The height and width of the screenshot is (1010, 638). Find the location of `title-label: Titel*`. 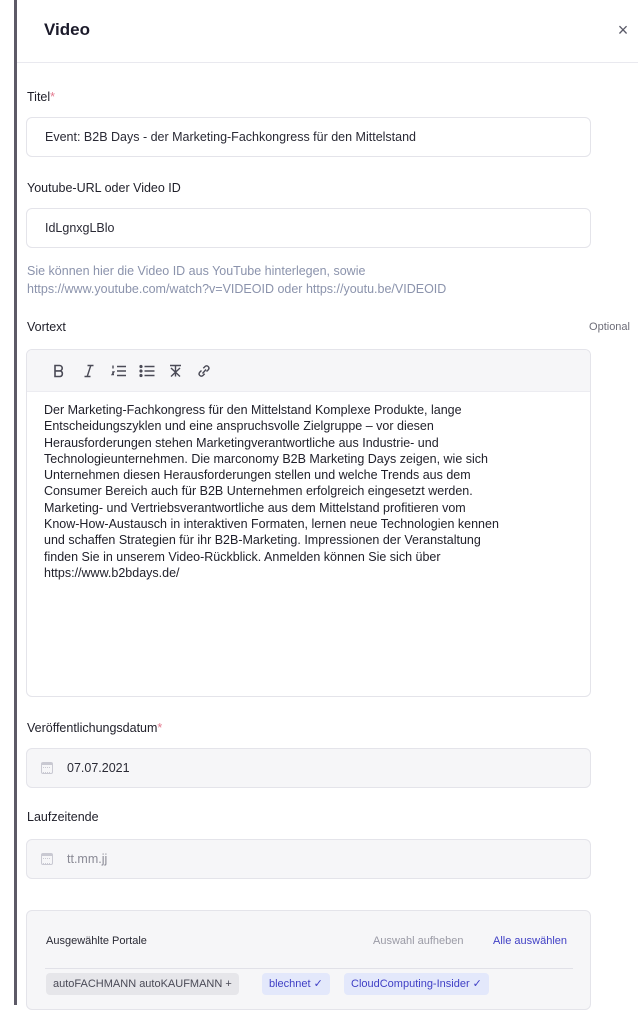

title-label: Titel* is located at coordinates (41, 97).